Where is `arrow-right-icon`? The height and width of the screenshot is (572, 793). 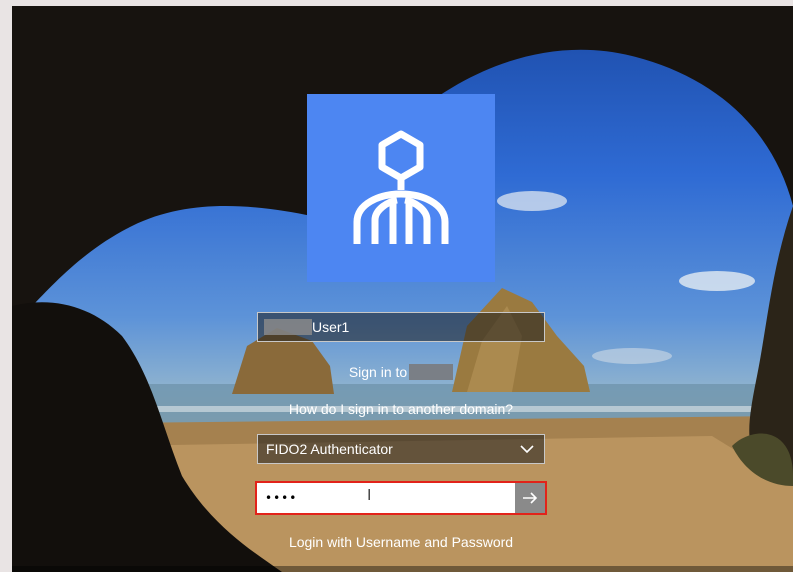 arrow-right-icon is located at coordinates (530, 498).